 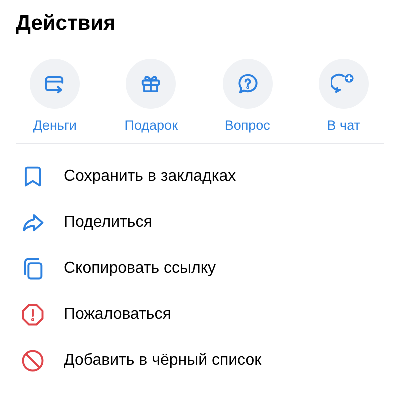 I want to click on menu-item: Скопировать ссылку, so click(x=200, y=269).